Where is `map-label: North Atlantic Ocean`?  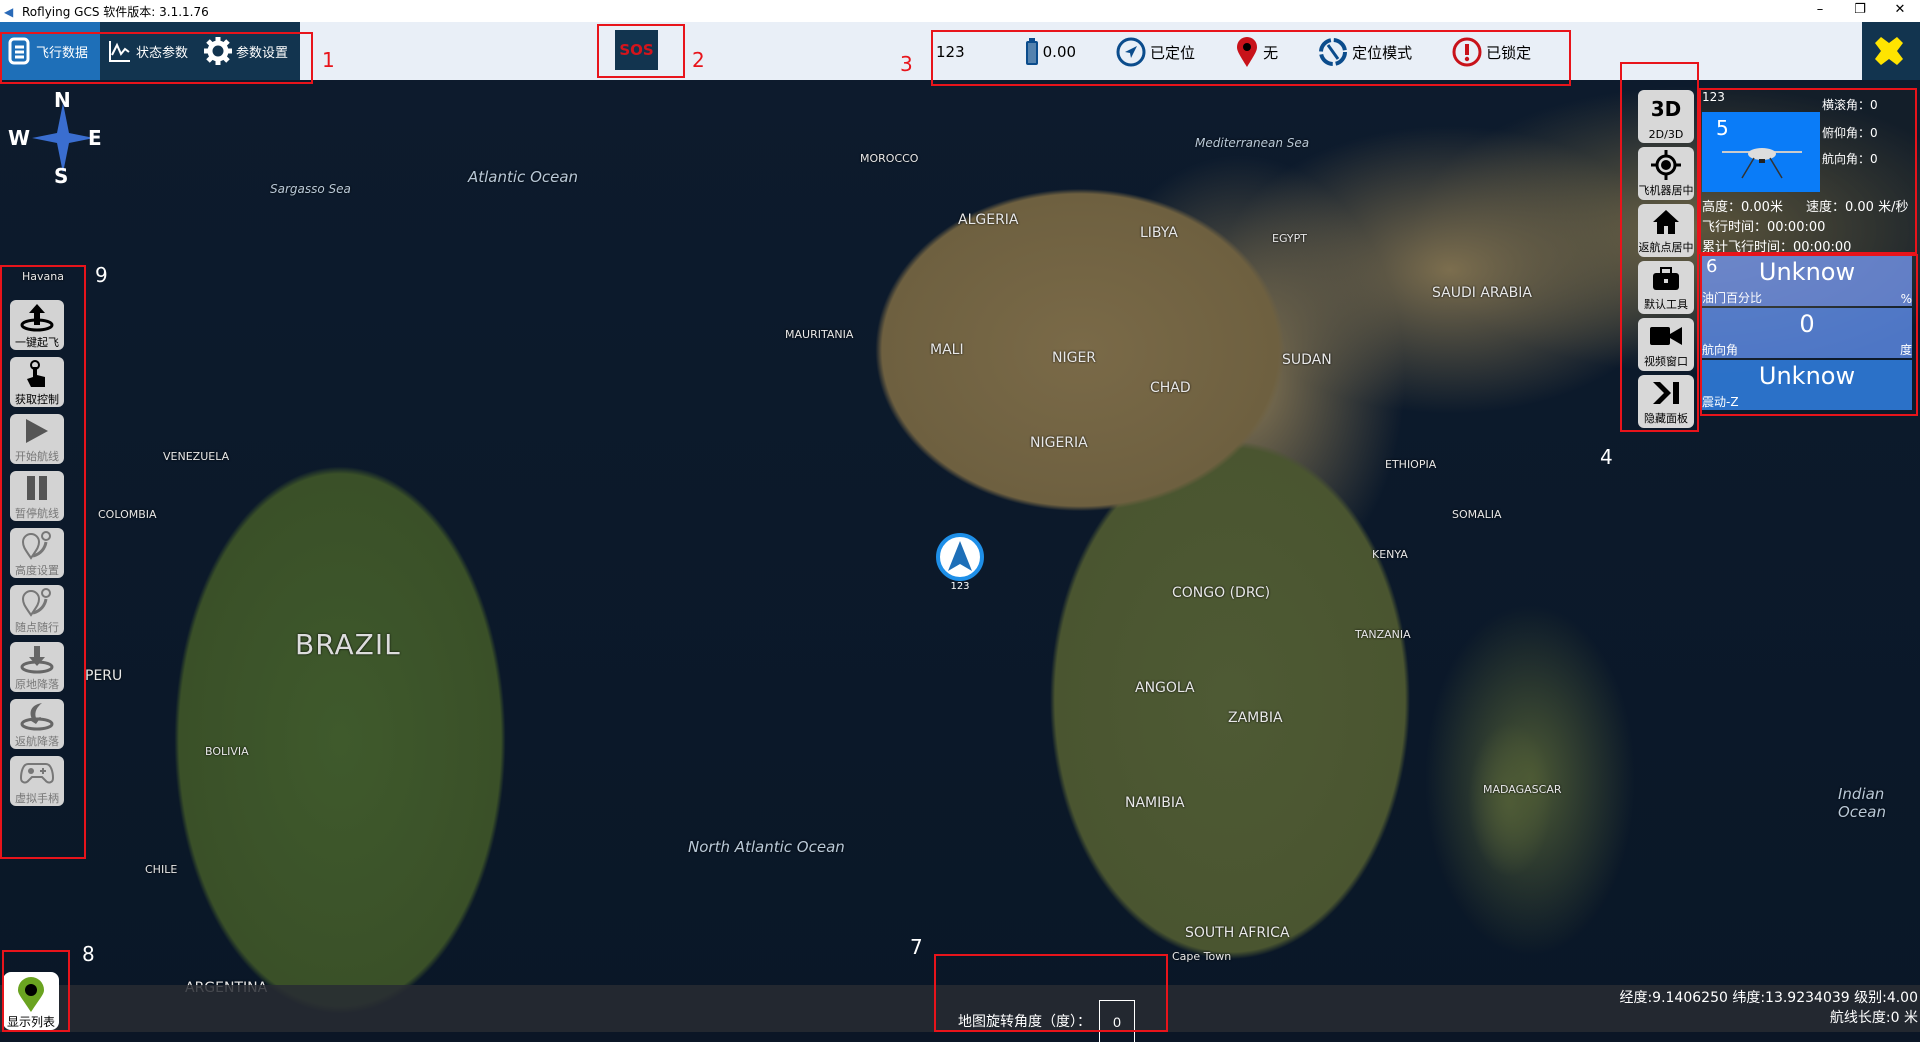 map-label: North Atlantic Ocean is located at coordinates (766, 847).